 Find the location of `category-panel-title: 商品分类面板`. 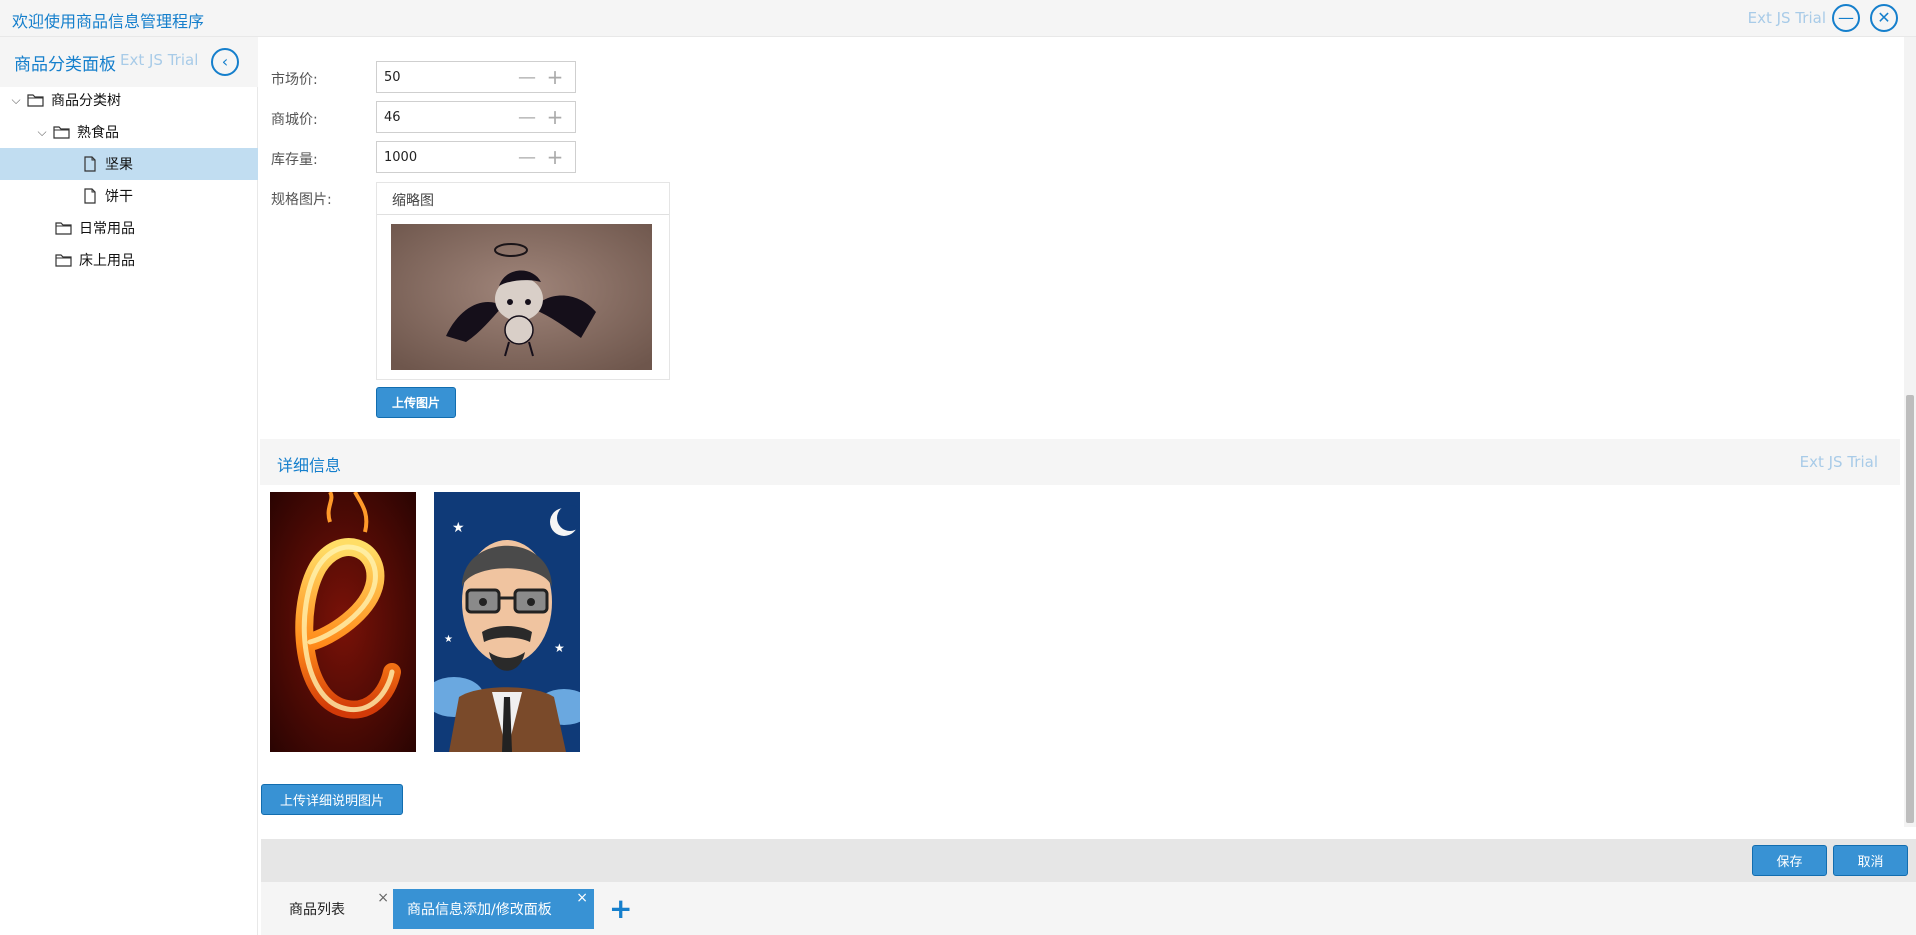

category-panel-title: 商品分类面板 is located at coordinates (65, 65).